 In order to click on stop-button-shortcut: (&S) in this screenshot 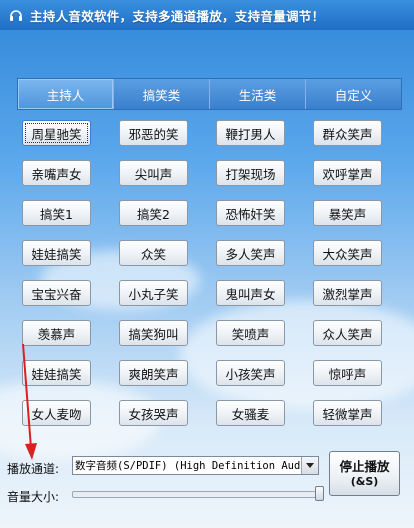, I will do `click(364, 481)`.